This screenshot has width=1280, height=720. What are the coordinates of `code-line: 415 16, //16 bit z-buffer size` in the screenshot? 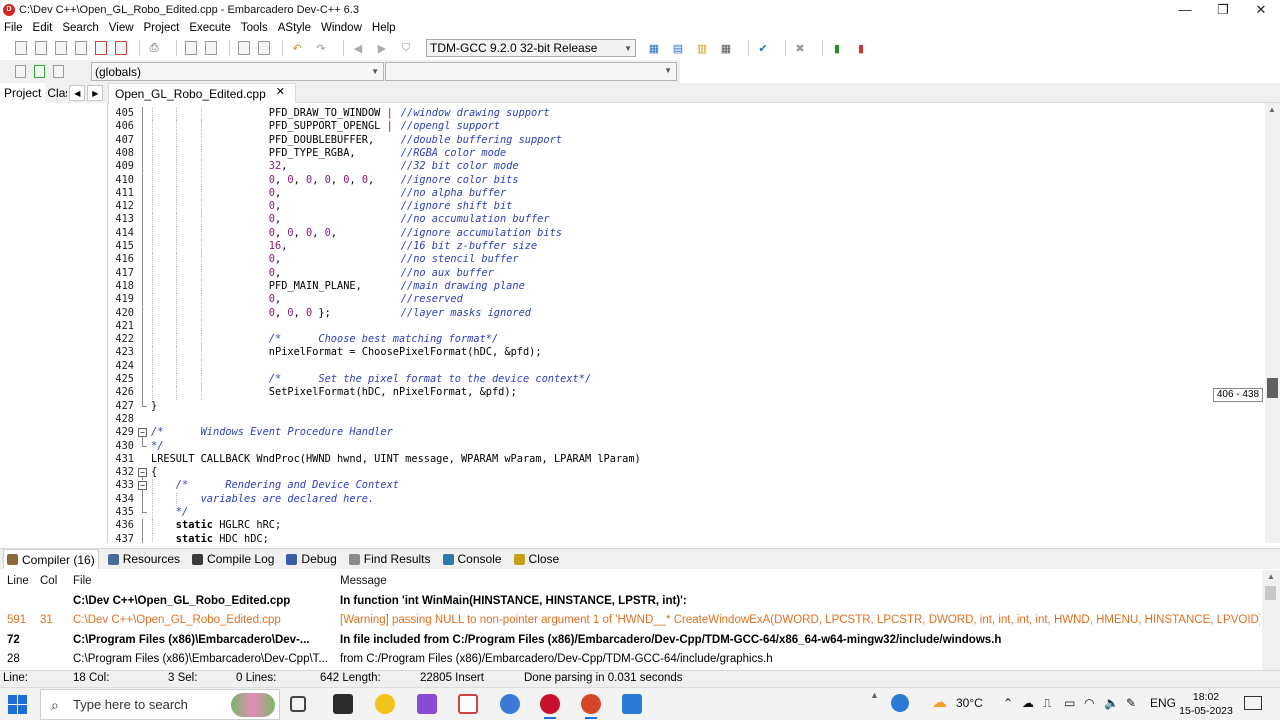 It's located at (687, 247).